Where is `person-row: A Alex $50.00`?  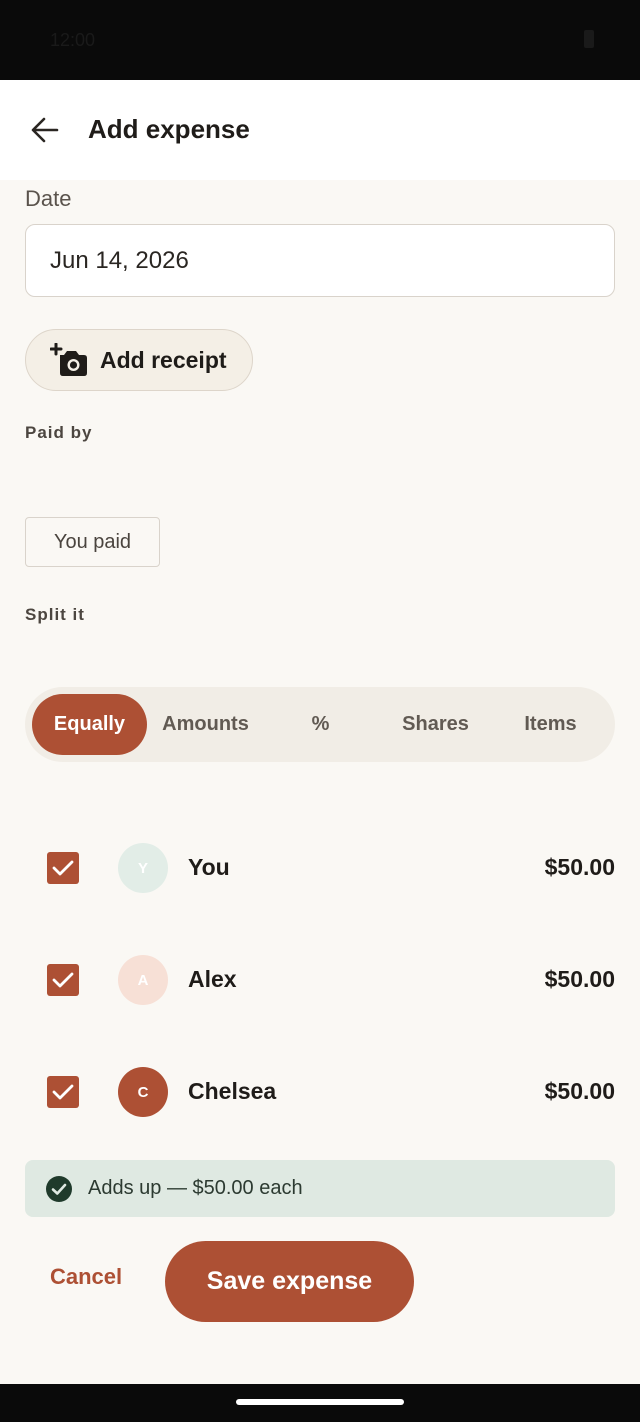 person-row: A Alex $50.00 is located at coordinates (320, 980).